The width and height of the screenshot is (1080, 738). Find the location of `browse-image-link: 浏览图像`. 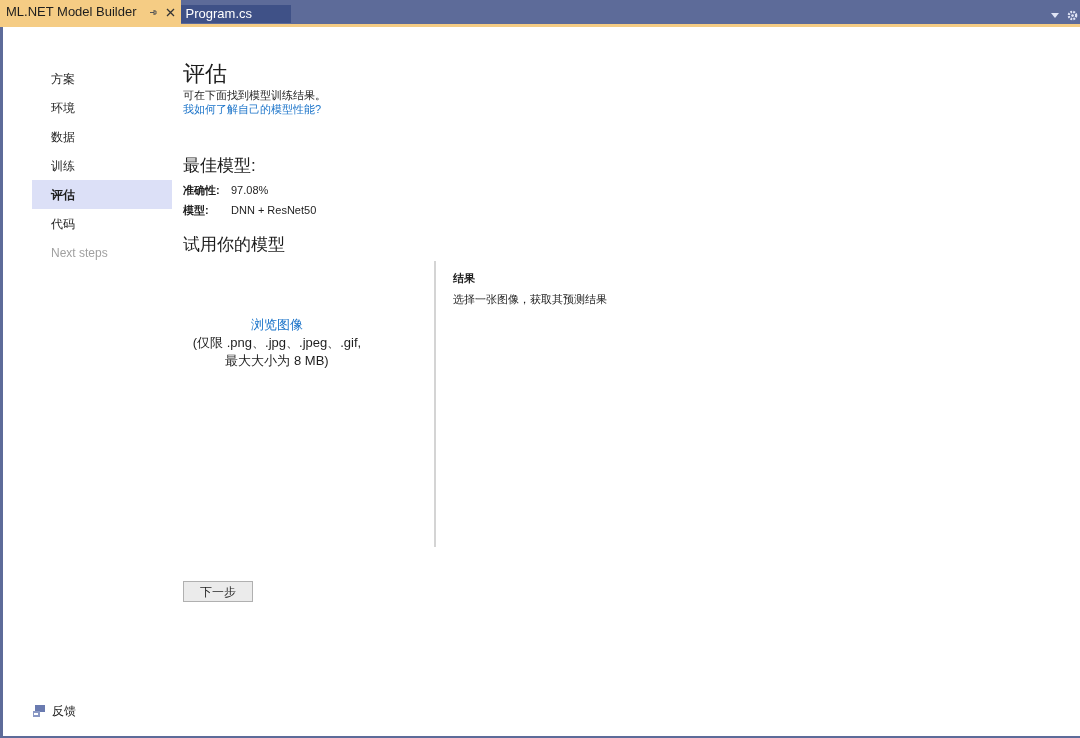

browse-image-link: 浏览图像 is located at coordinates (277, 325).